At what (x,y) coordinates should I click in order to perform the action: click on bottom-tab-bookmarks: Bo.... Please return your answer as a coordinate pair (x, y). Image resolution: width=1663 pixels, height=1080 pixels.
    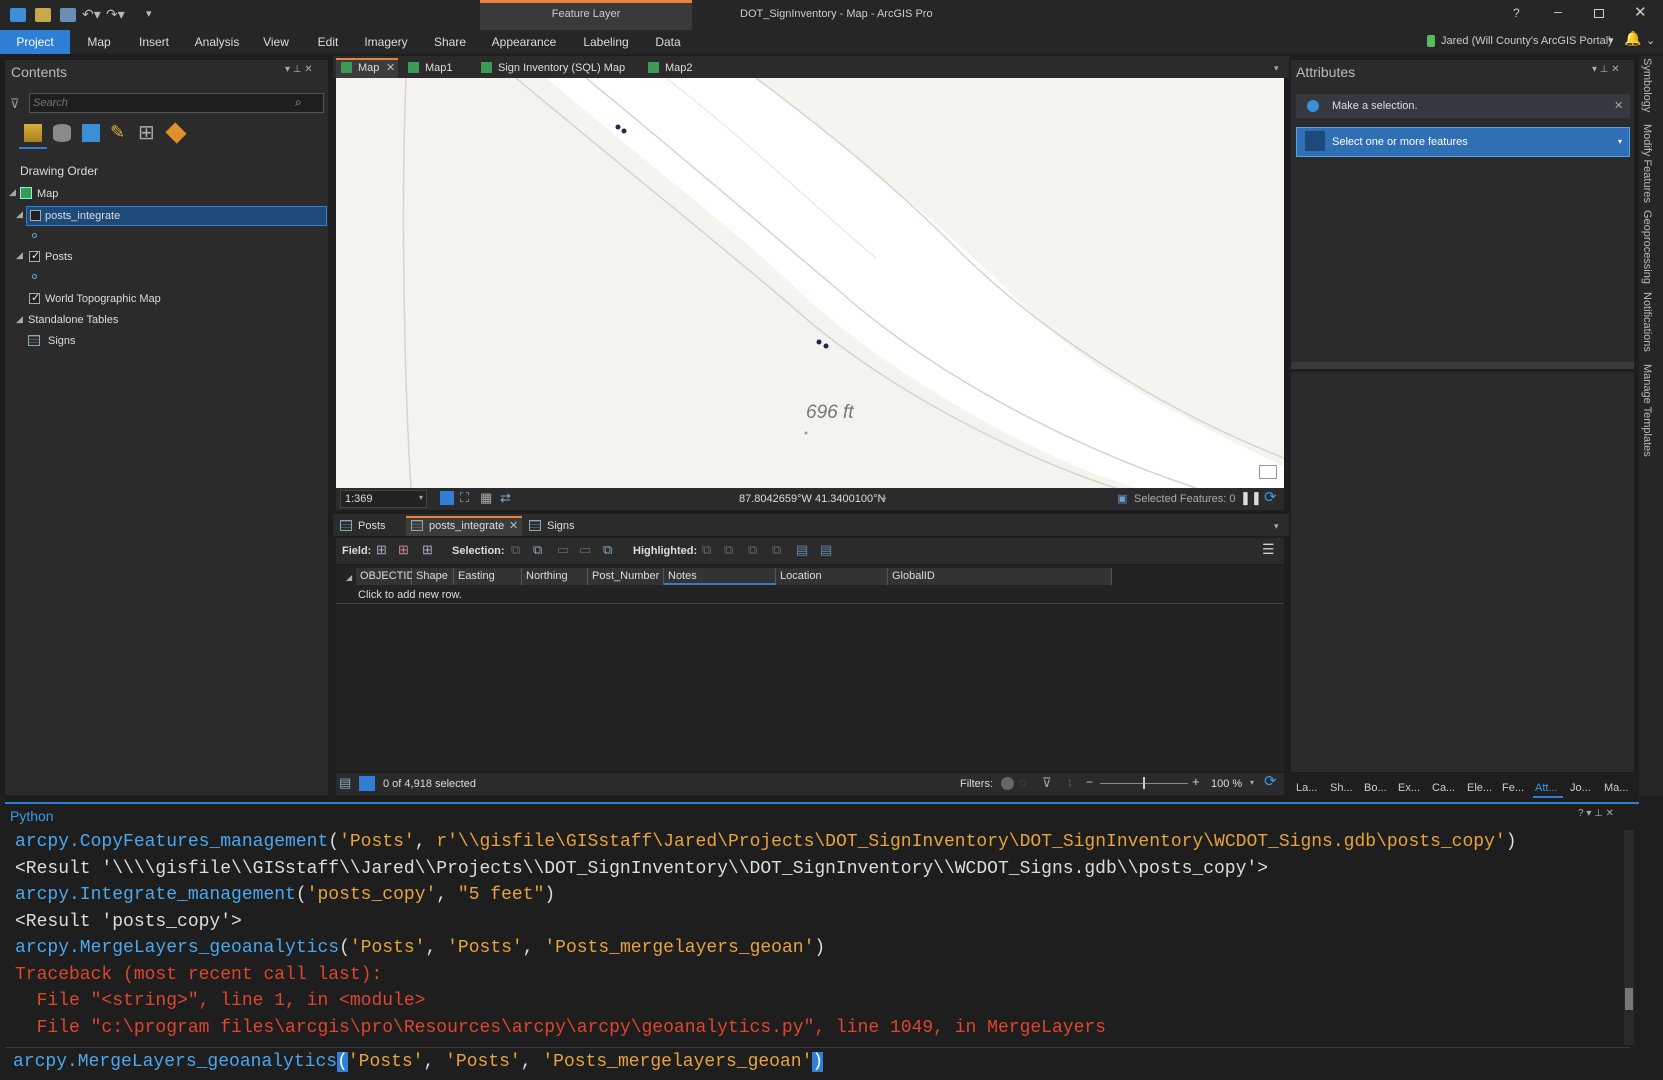
    Looking at the image, I should click on (1375, 788).